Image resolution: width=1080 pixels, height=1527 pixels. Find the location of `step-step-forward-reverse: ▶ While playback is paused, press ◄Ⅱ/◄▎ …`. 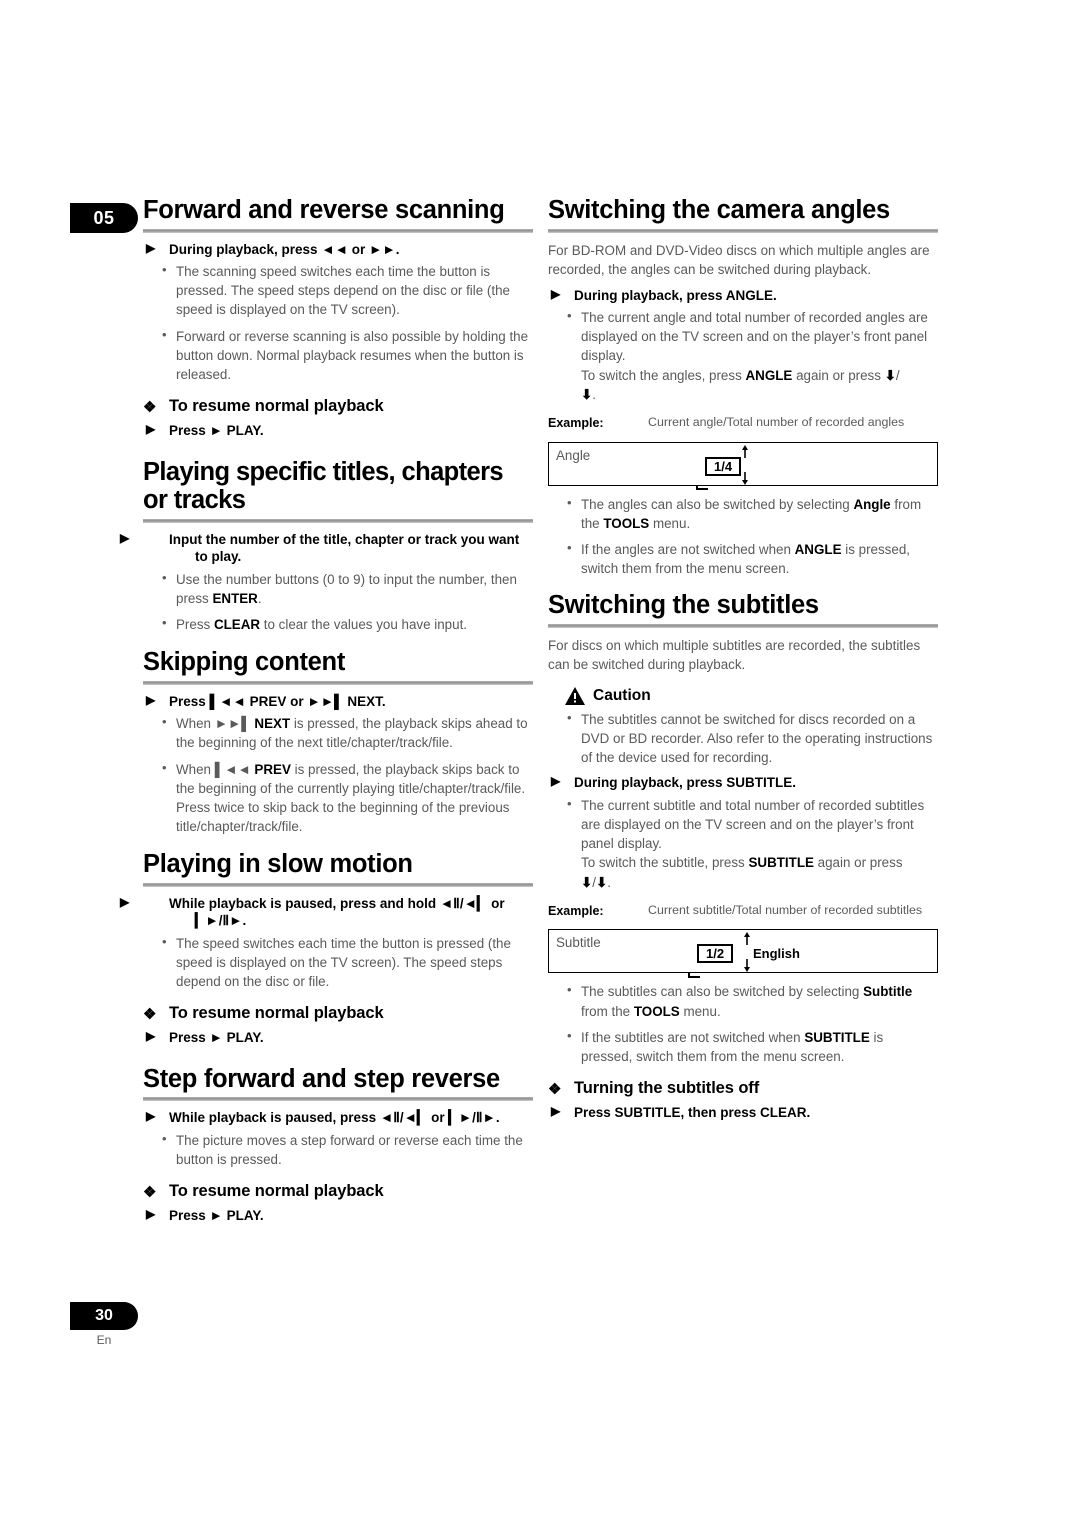

step-step-forward-reverse: ▶ While playback is paused, press ◄Ⅱ/◄▎ … is located at coordinates (323, 1117).